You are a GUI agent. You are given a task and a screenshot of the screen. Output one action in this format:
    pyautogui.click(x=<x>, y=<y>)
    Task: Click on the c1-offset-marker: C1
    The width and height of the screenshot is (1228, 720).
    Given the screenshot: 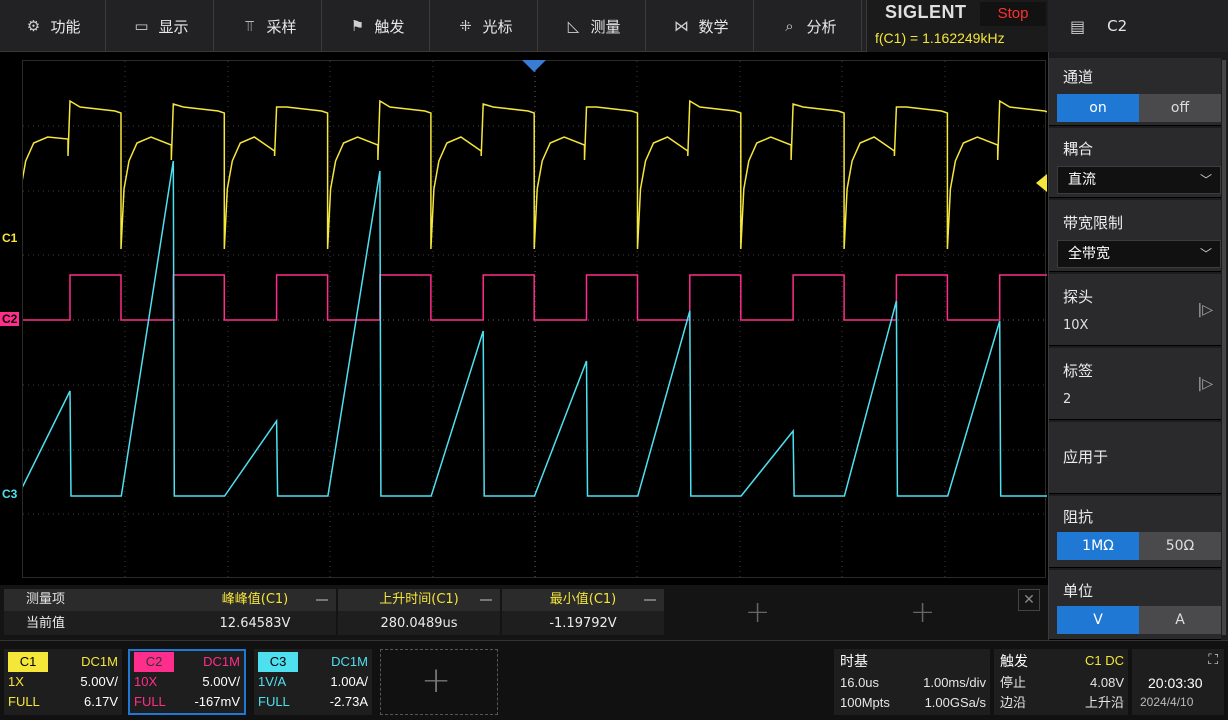 What is the action you would take?
    pyautogui.click(x=9, y=238)
    